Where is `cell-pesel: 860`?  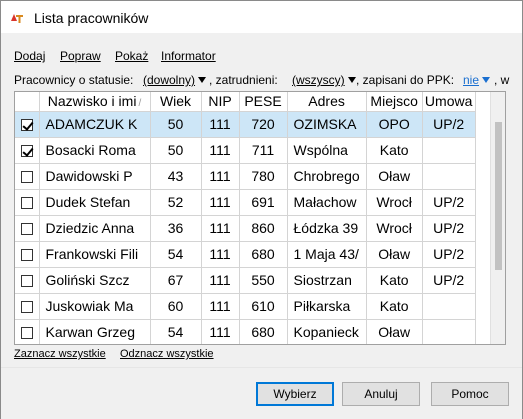 cell-pesel: 860 is located at coordinates (263, 228).